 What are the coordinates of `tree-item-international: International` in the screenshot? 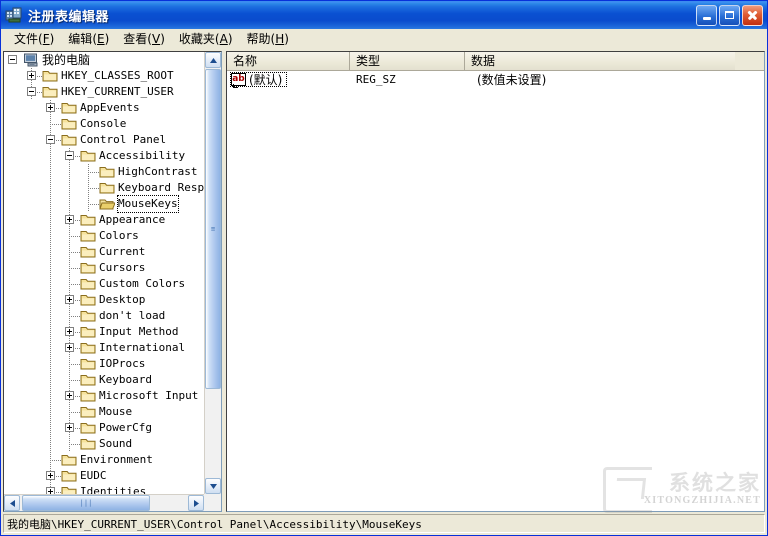 It's located at (104, 348).